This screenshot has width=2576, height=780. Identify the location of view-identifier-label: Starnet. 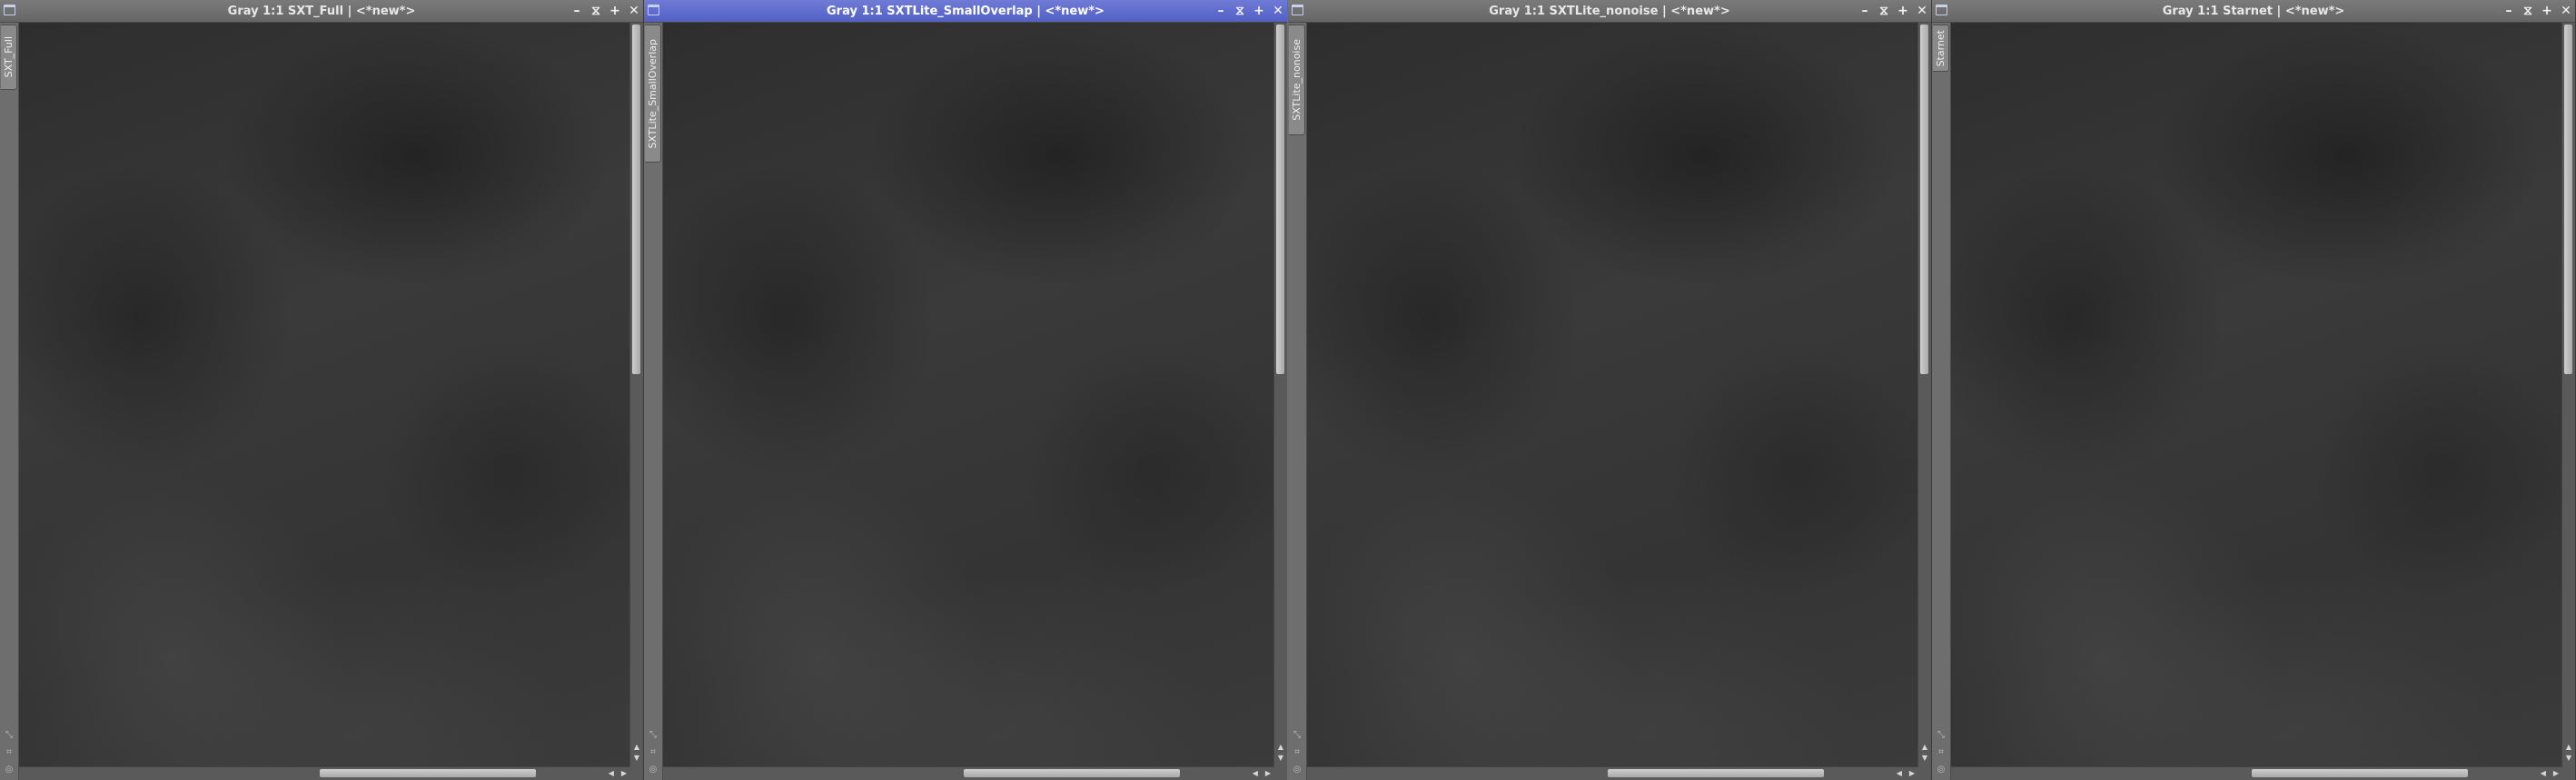
(1941, 48).